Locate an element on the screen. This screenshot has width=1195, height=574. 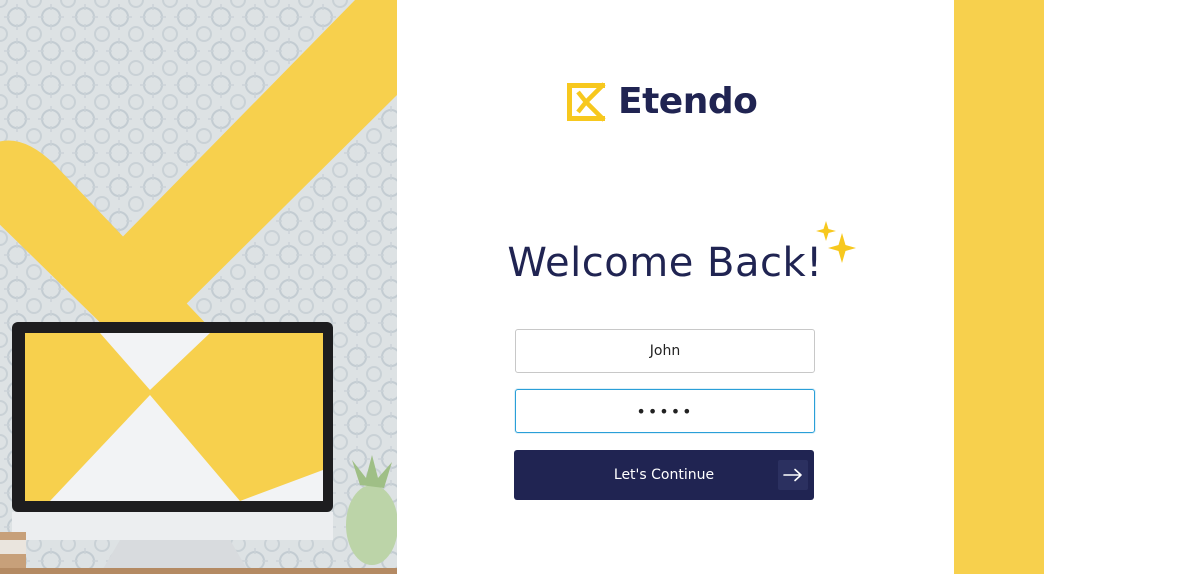
username-field is located at coordinates (665, 351).